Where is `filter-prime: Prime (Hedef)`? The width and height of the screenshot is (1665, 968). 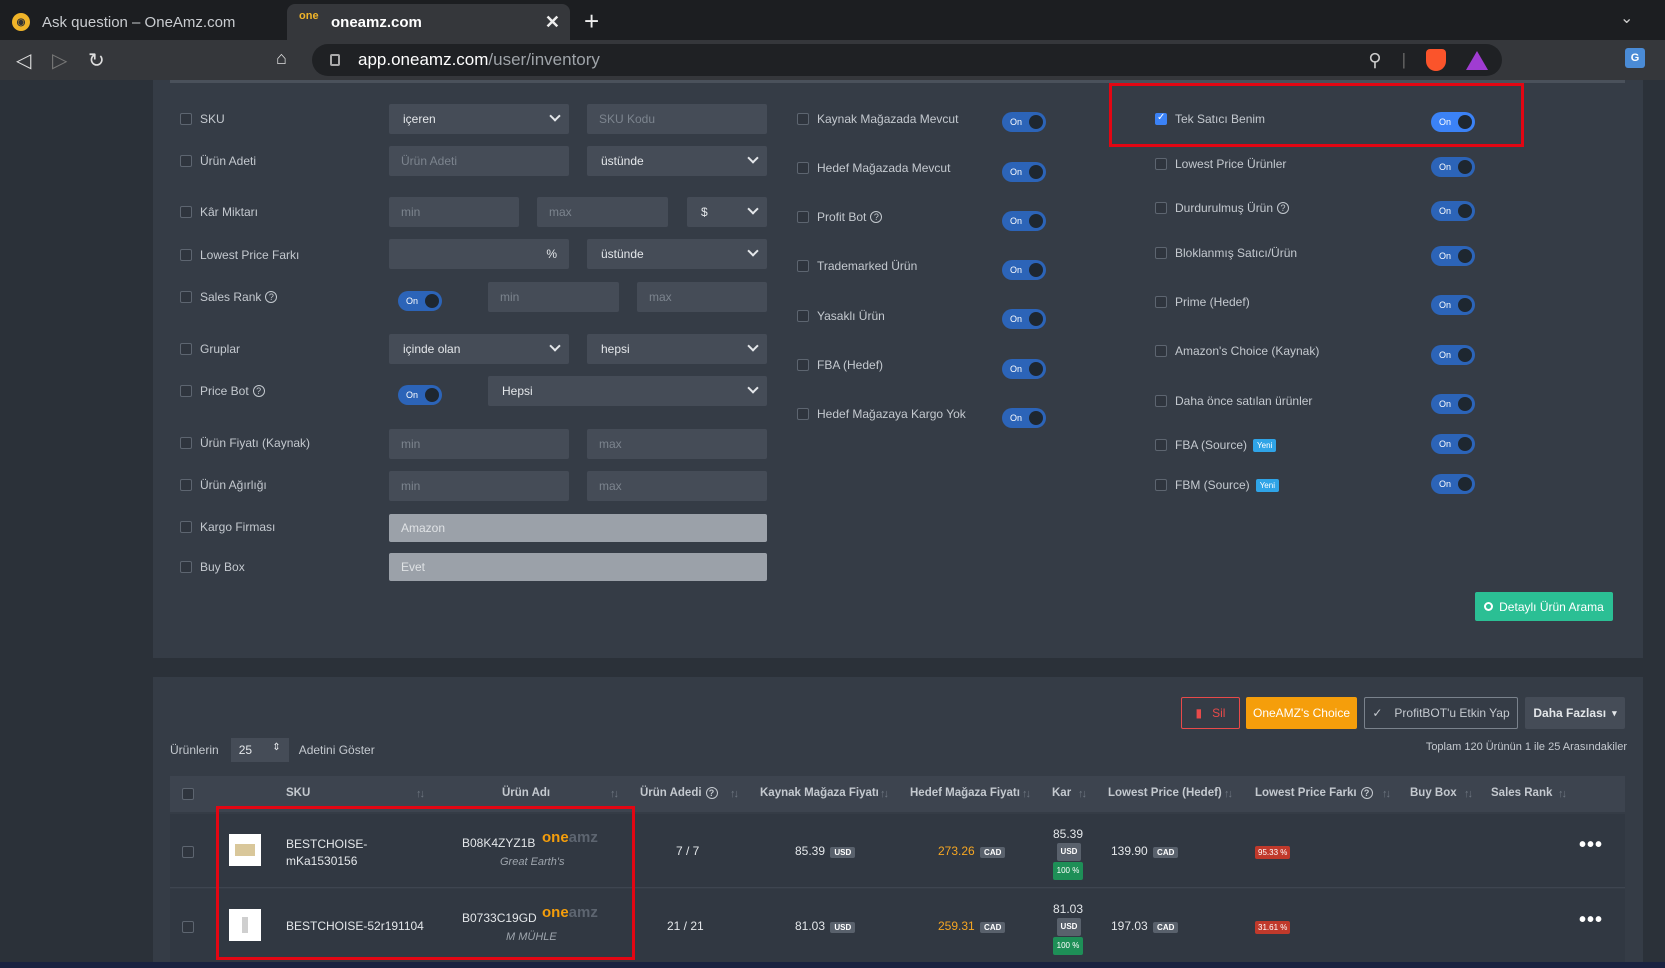 filter-prime: Prime (Hedef) is located at coordinates (1202, 302).